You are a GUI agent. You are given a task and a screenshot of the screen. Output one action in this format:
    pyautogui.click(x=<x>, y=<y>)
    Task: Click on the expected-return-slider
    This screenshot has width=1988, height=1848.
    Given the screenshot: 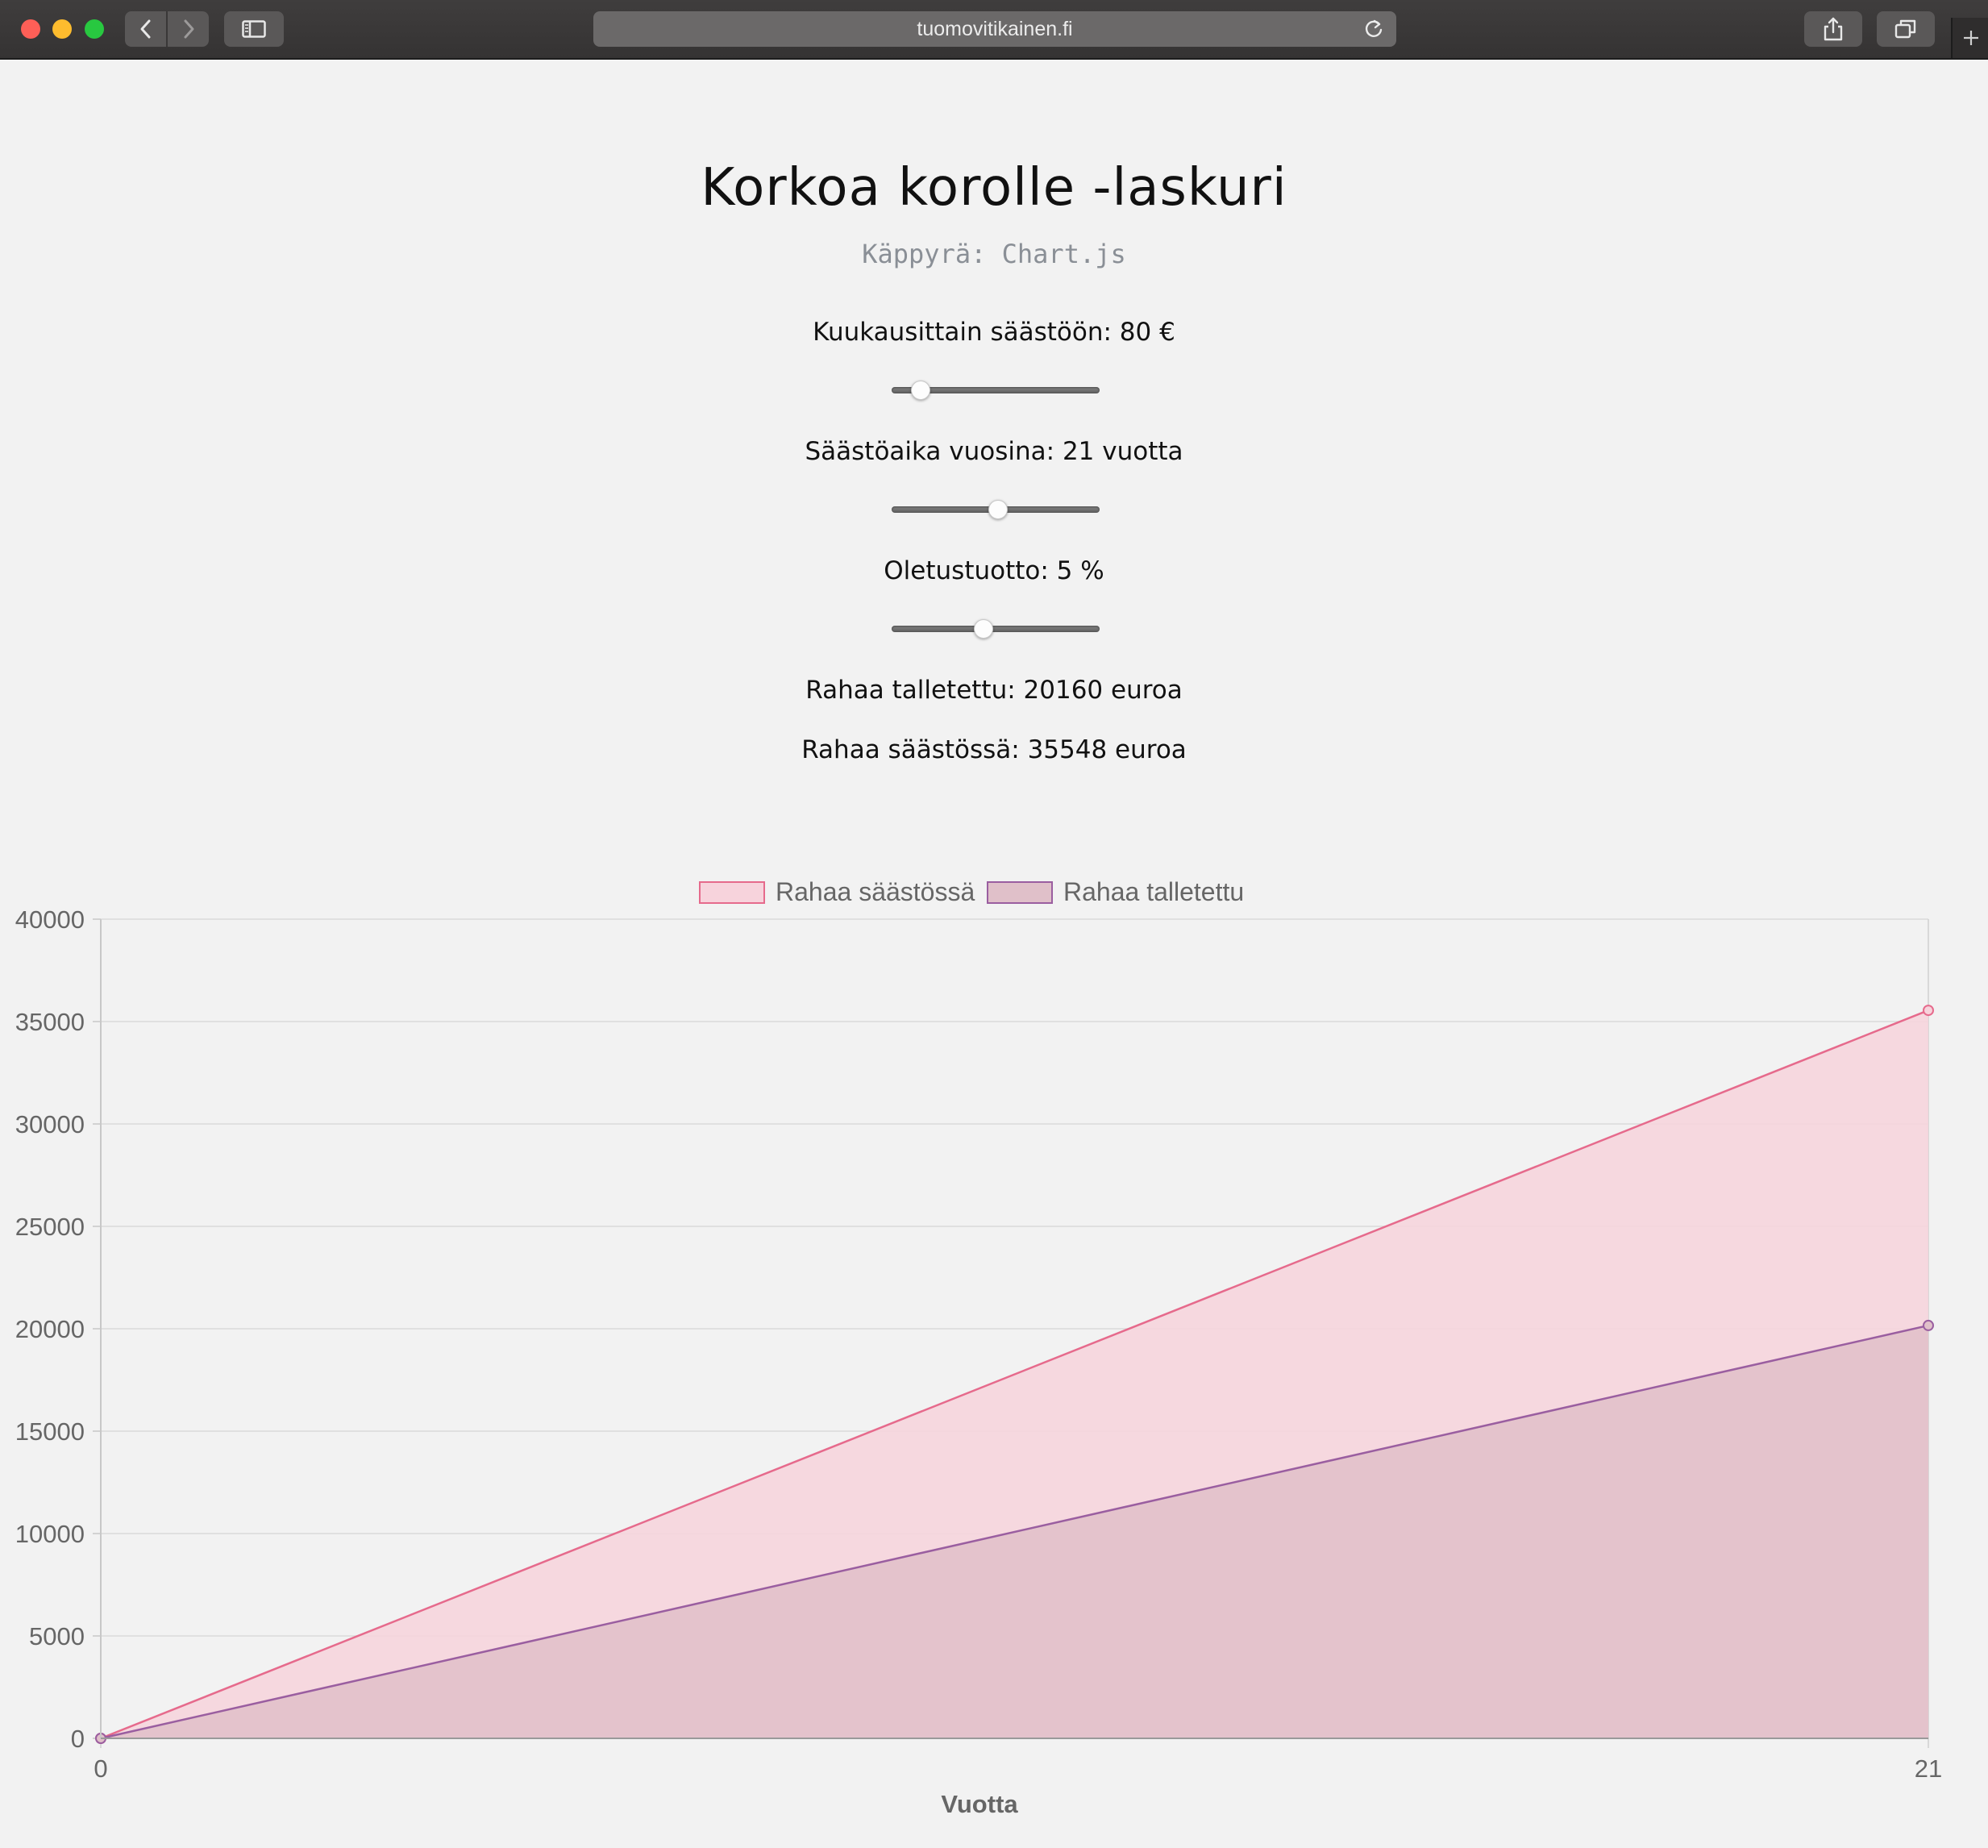 What is the action you would take?
    pyautogui.click(x=996, y=629)
    